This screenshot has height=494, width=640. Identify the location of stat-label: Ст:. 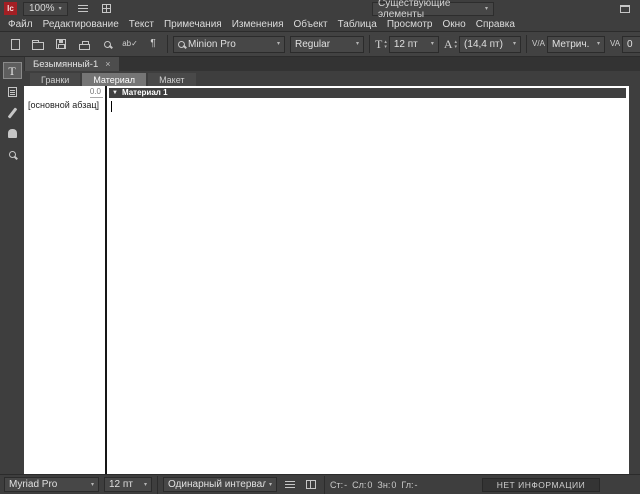
(337, 484).